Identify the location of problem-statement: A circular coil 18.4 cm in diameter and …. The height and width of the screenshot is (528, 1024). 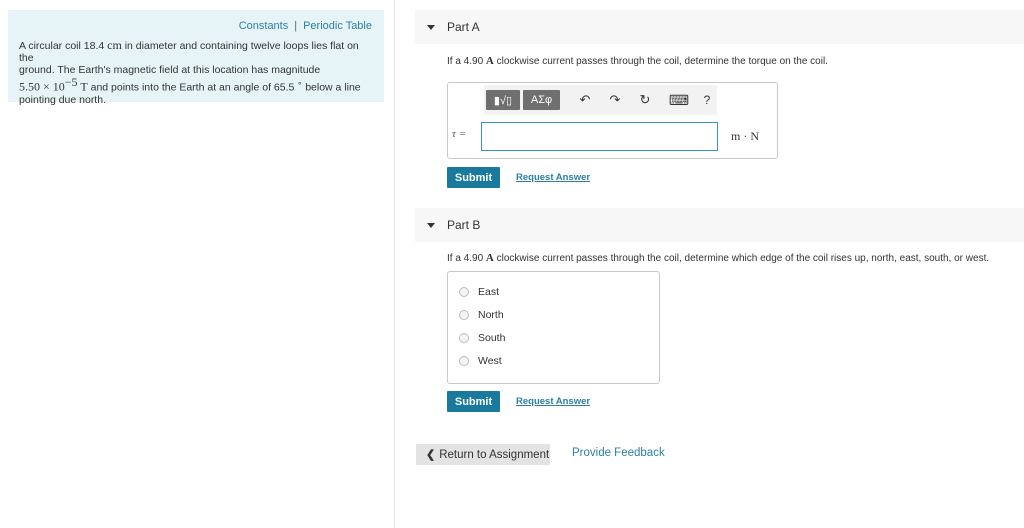
(195, 72).